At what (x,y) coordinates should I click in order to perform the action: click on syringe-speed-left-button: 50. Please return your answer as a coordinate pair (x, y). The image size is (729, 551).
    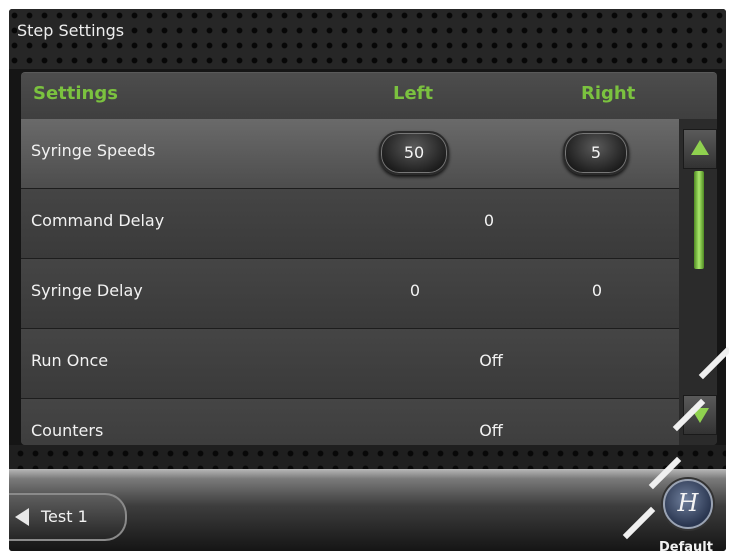
    Looking at the image, I should click on (414, 153).